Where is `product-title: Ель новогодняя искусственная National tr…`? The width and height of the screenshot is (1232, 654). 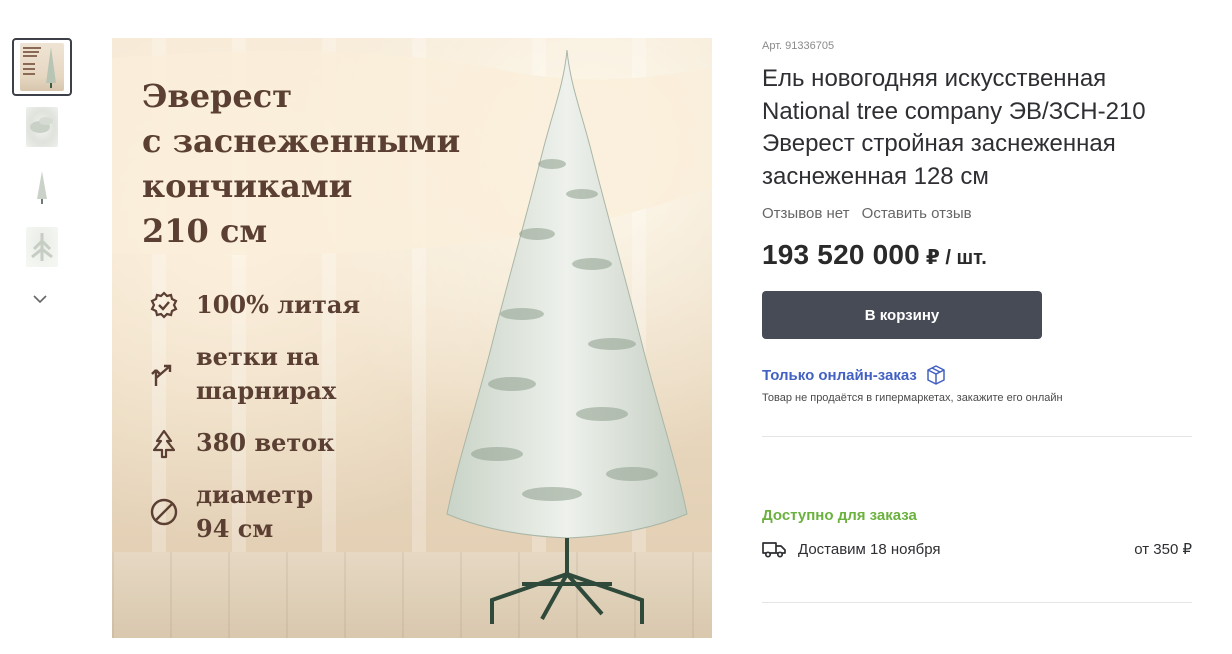 product-title: Ель новогодняя искусственная National tr… is located at coordinates (954, 127).